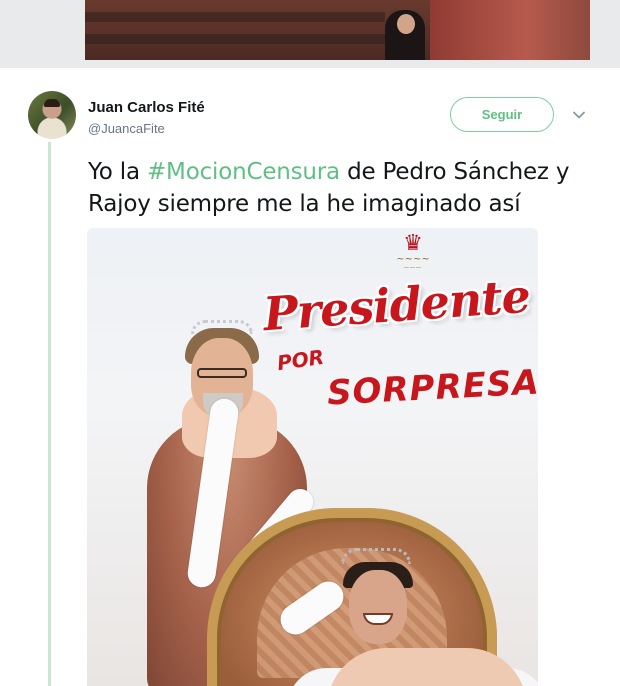 This screenshot has height=686, width=620. What do you see at coordinates (337, 30) in the screenshot?
I see `previous-tweet-media` at bounding box center [337, 30].